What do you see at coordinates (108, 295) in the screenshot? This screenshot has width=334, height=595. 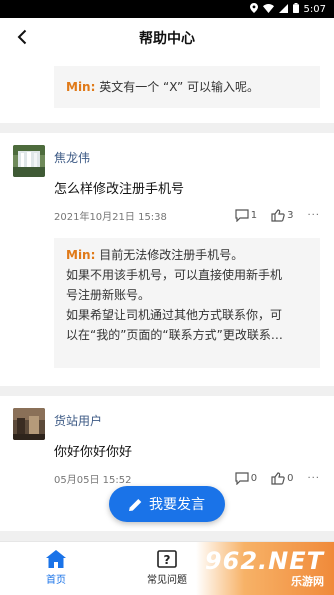 I see `reply-line: 号注册新账号。` at bounding box center [108, 295].